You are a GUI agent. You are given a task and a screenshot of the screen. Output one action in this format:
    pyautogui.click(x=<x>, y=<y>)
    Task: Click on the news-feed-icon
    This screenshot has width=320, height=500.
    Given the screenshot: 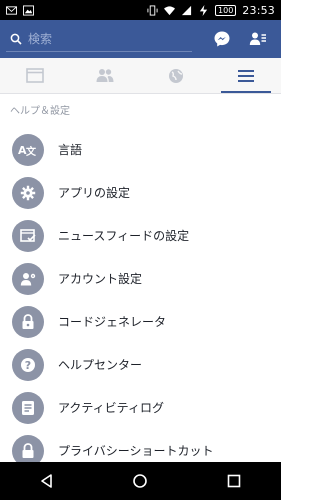 What is the action you would take?
    pyautogui.click(x=28, y=235)
    